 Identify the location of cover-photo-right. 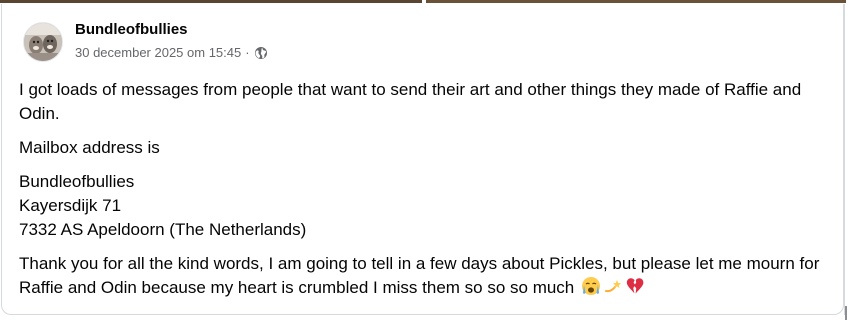
(636, 1).